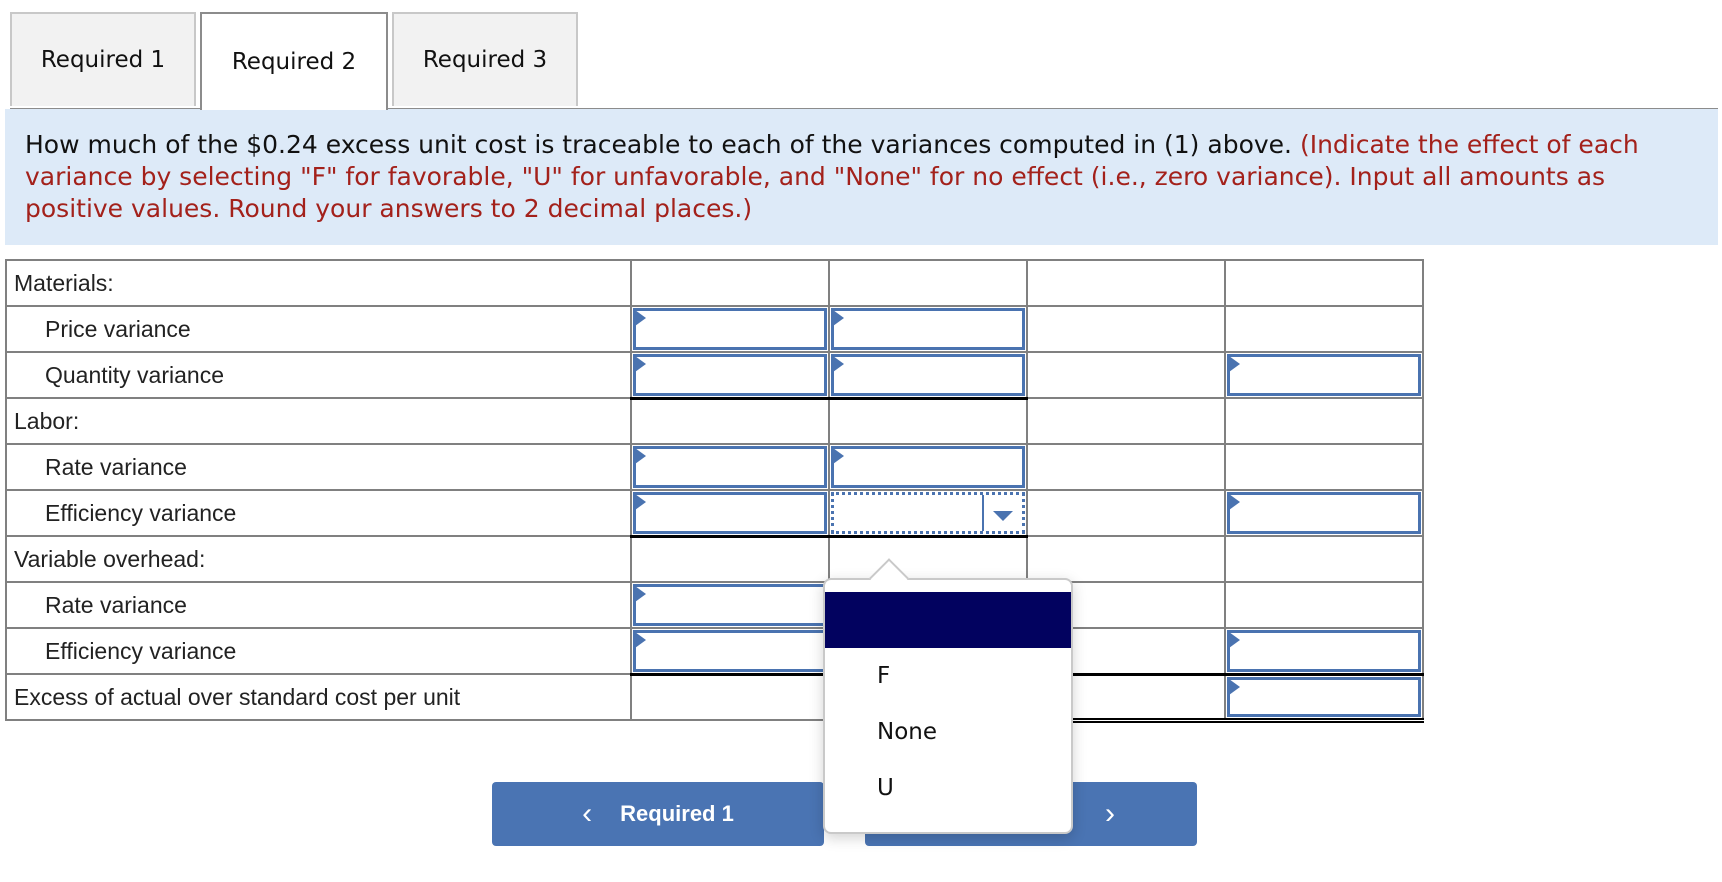  What do you see at coordinates (884, 676) in the screenshot?
I see `option-label: F` at bounding box center [884, 676].